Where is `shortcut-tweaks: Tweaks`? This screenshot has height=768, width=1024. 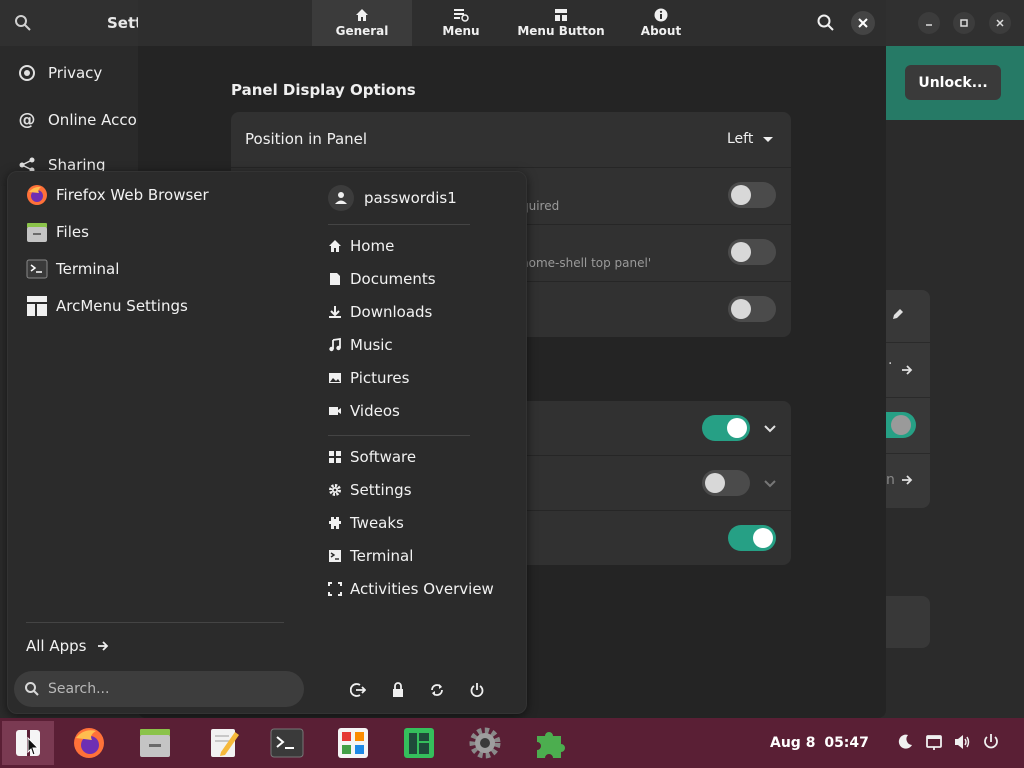 shortcut-tweaks: Tweaks is located at coordinates (366, 523).